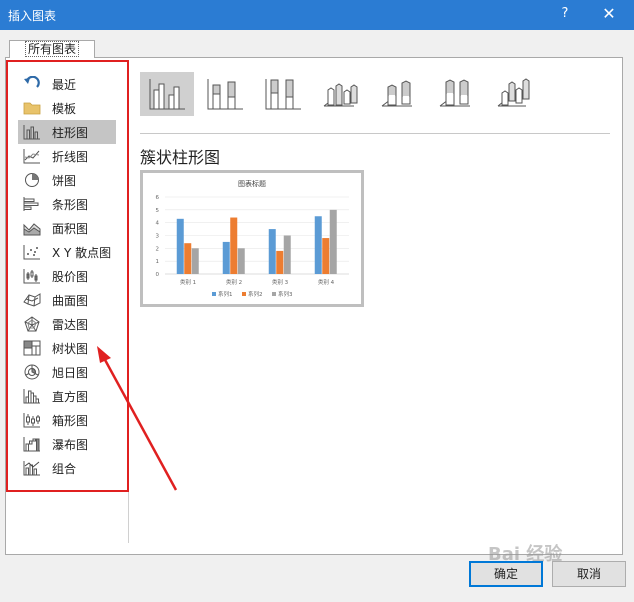 The width and height of the screenshot is (634, 602). What do you see at coordinates (67, 420) in the screenshot?
I see `category-box: 箱形图` at bounding box center [67, 420].